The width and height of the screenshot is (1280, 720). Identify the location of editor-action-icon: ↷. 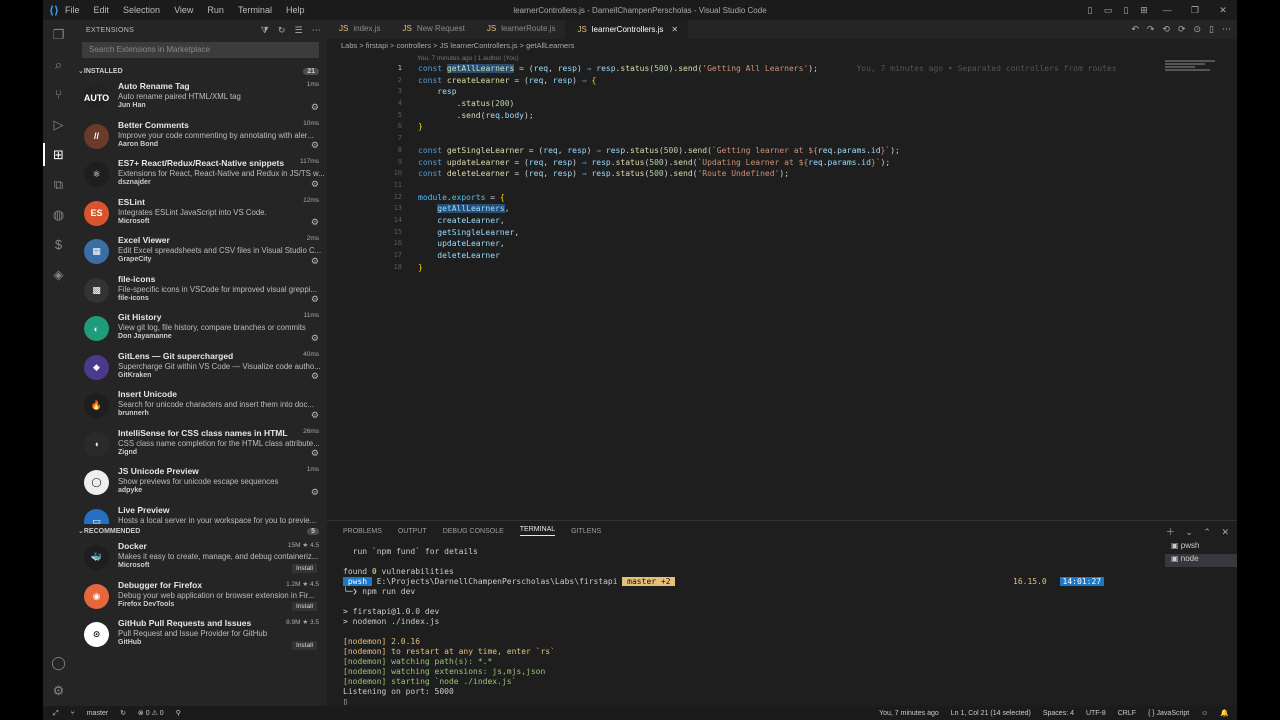
(1151, 29).